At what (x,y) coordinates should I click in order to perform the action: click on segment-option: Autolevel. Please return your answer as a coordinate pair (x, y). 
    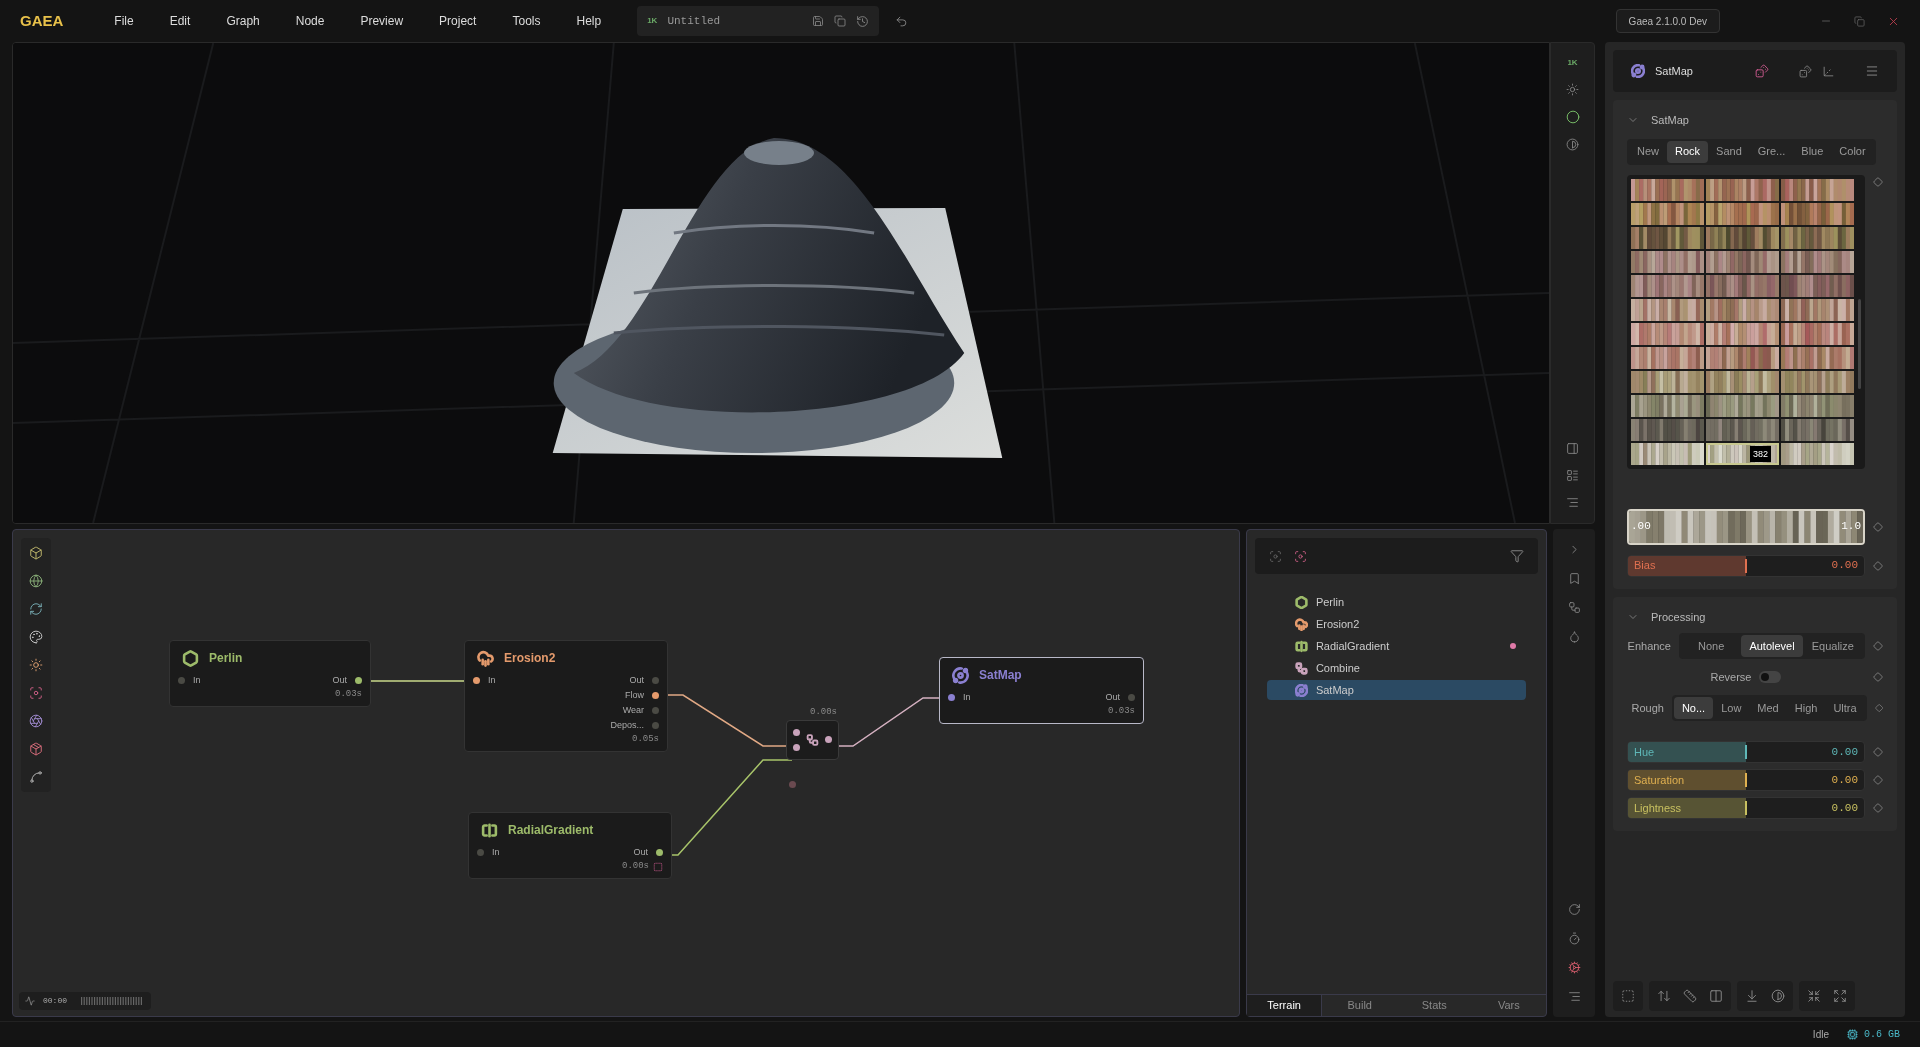
    Looking at the image, I should click on (1772, 646).